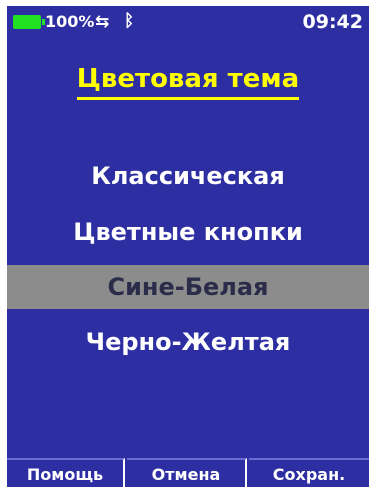  Describe the element at coordinates (188, 176) in the screenshot. I see `theme-option-classic: Классическая` at that location.